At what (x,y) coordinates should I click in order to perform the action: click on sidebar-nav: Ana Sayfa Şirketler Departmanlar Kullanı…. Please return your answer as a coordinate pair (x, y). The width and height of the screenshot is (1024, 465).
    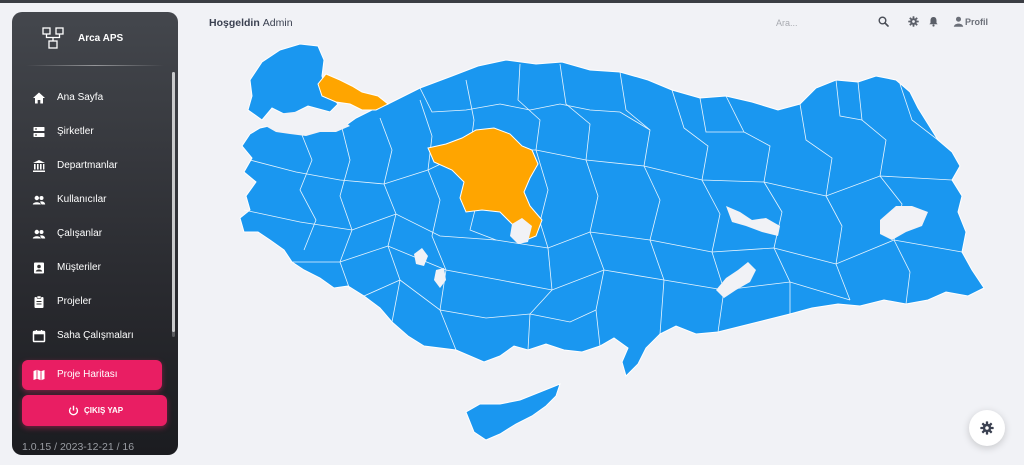
    Looking at the image, I should click on (95, 235).